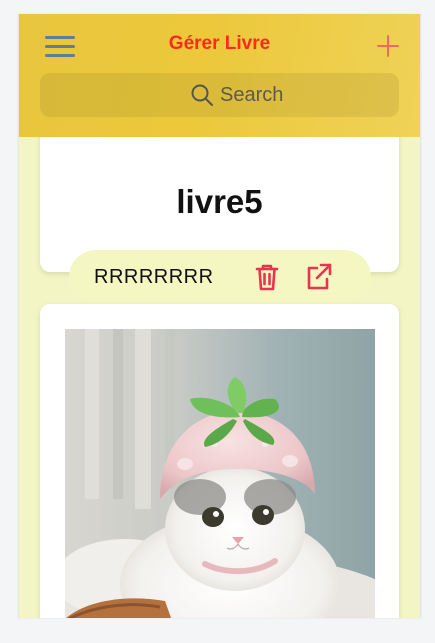 The height and width of the screenshot is (643, 435). I want to click on book-label: RRRRRRRR, so click(154, 277).